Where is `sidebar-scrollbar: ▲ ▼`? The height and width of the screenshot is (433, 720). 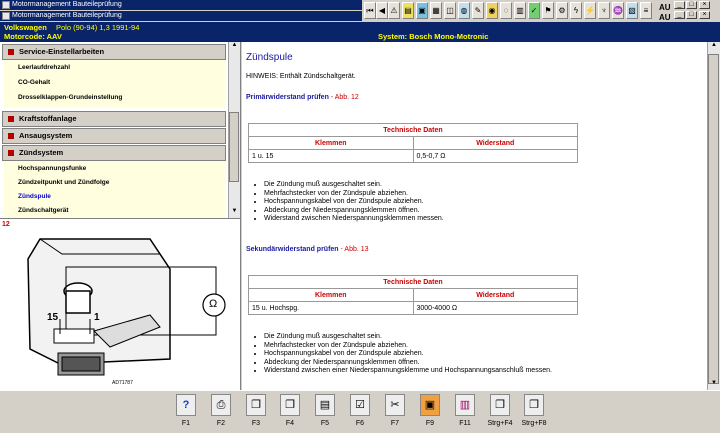
sidebar-scrollbar: ▲ ▼ is located at coordinates (234, 130).